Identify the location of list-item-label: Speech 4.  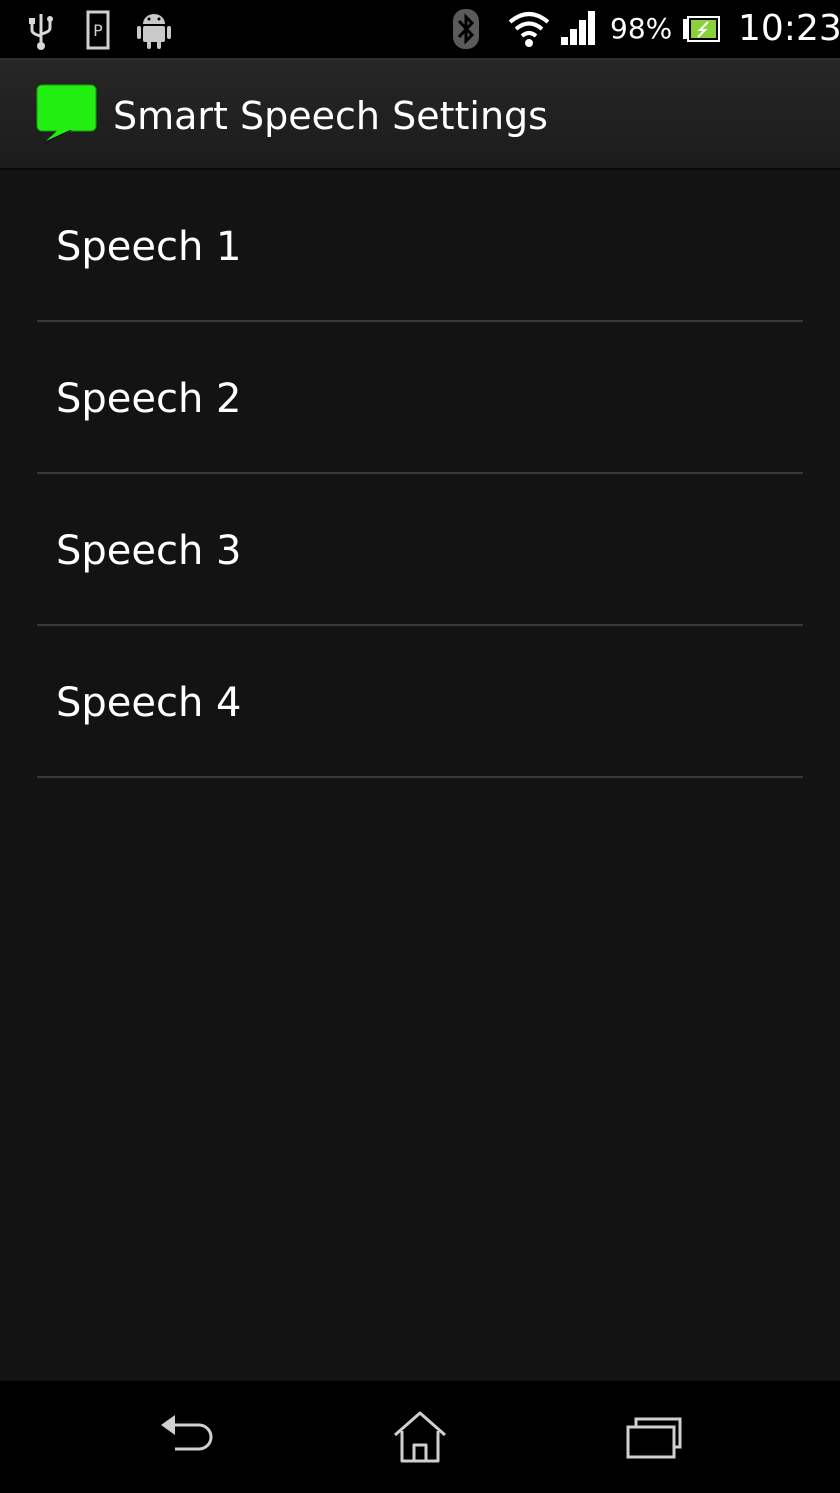
(149, 703).